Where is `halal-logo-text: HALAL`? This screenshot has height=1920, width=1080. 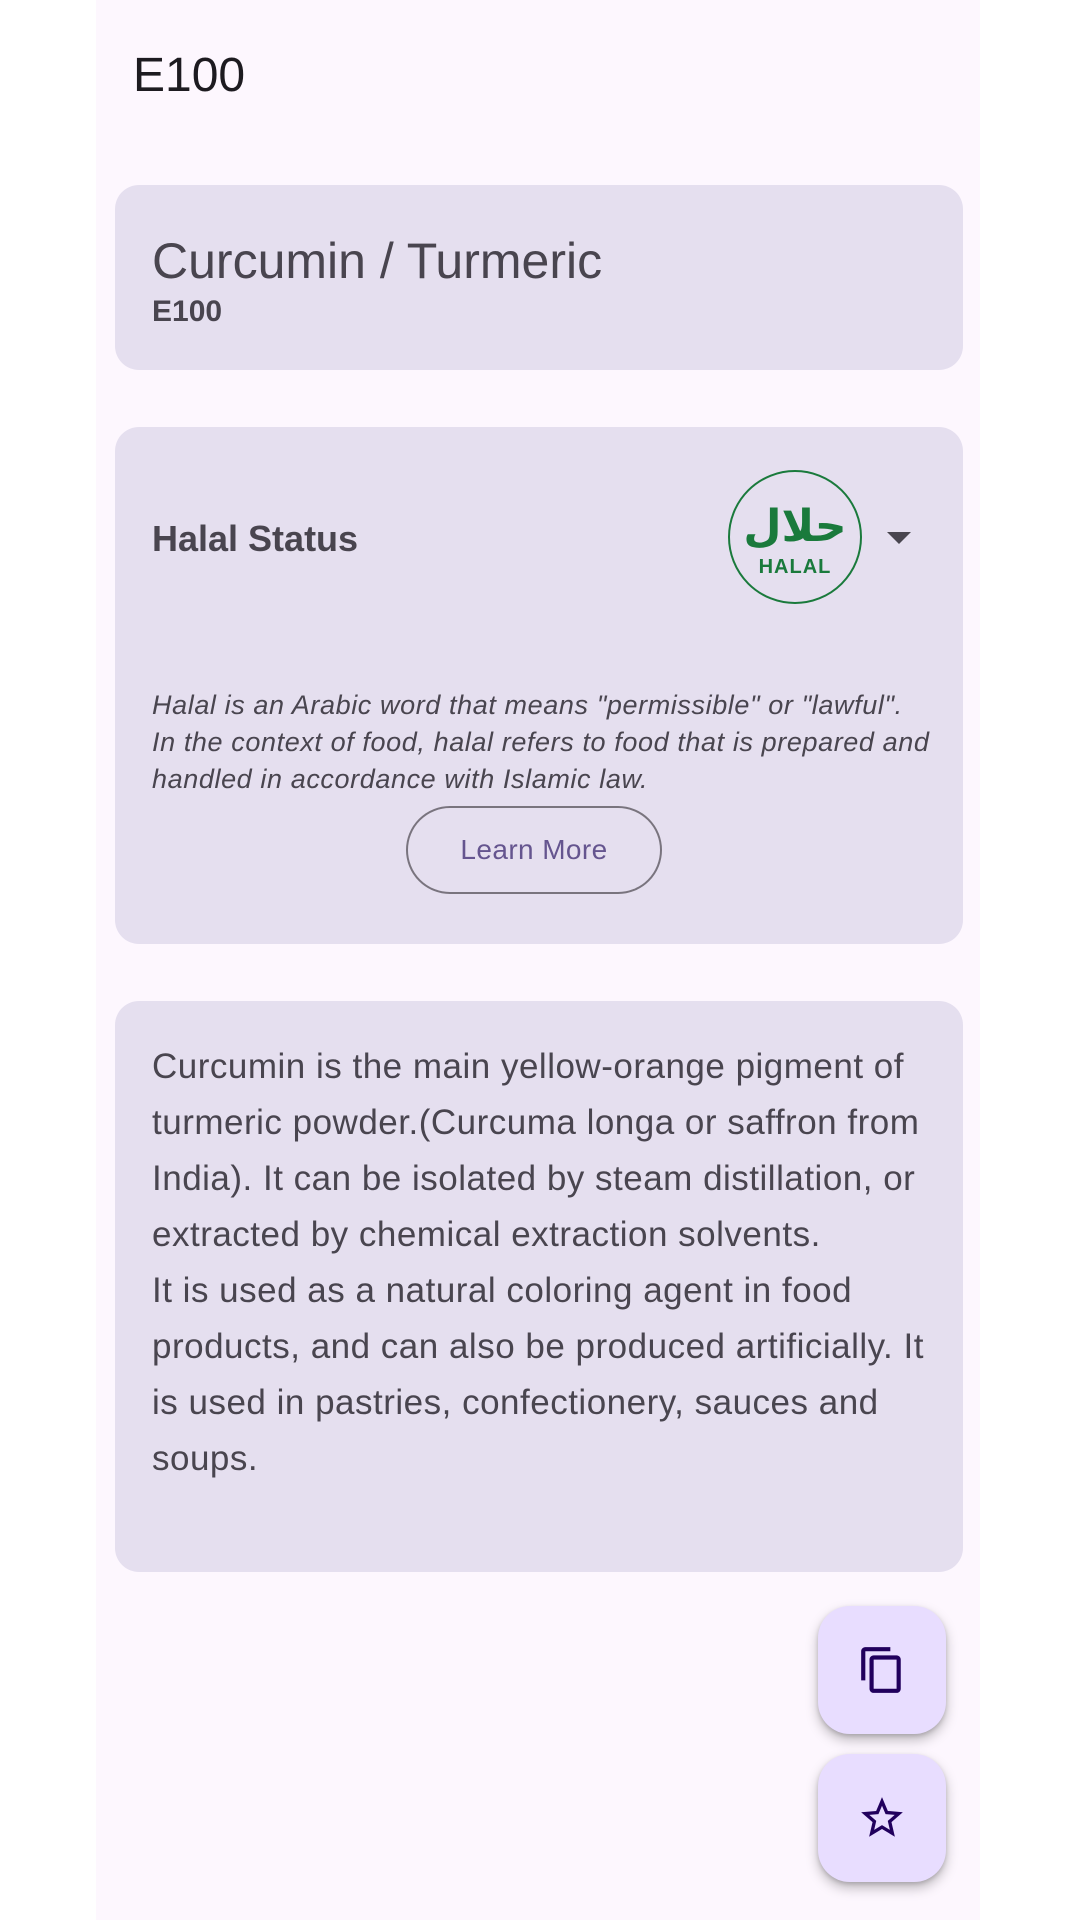
halal-logo-text: HALAL is located at coordinates (795, 567).